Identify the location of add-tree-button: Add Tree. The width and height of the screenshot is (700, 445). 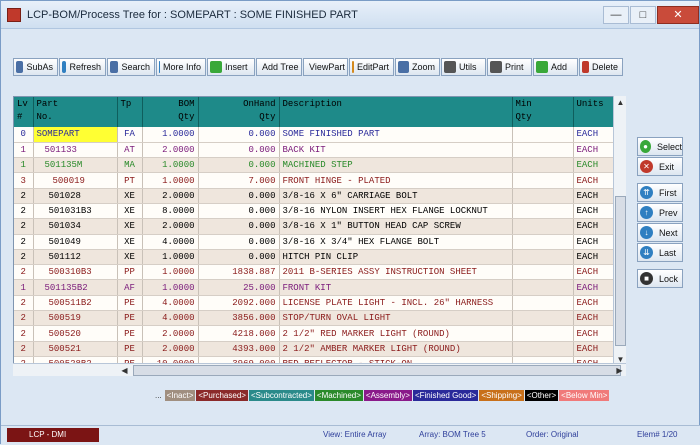
(279, 67).